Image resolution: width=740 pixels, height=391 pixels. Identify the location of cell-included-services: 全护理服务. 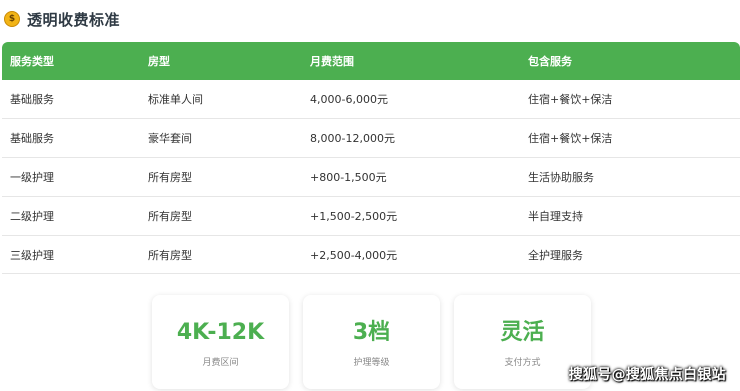
(630, 255).